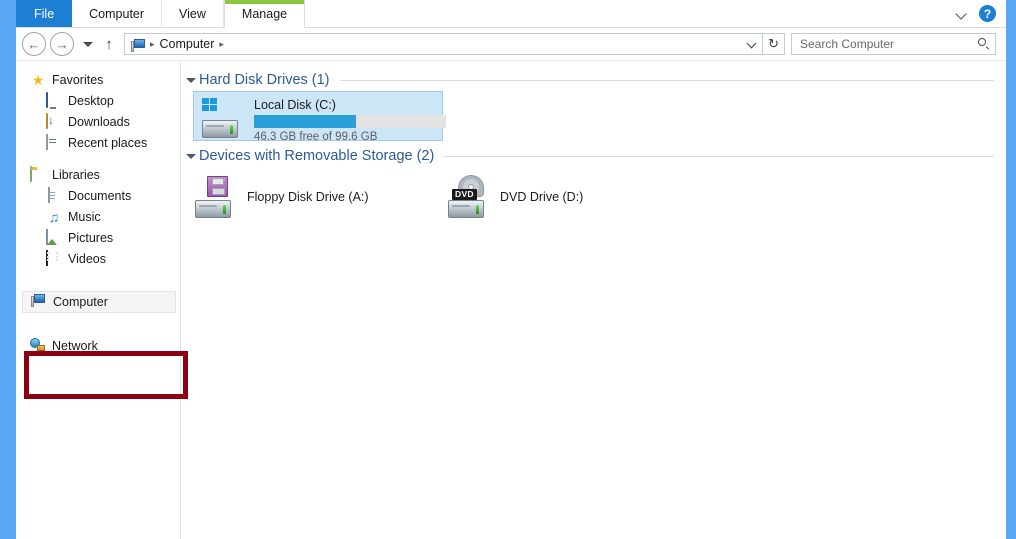 The image size is (1016, 539). I want to click on search-icon, so click(984, 44).